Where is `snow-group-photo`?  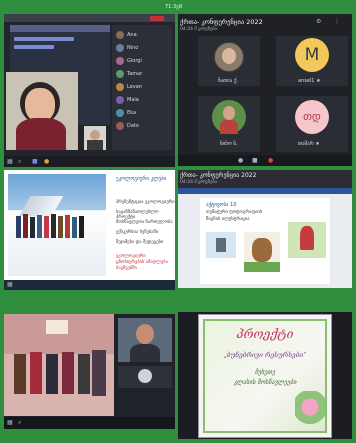
snow-group-photo is located at coordinates (57, 225).